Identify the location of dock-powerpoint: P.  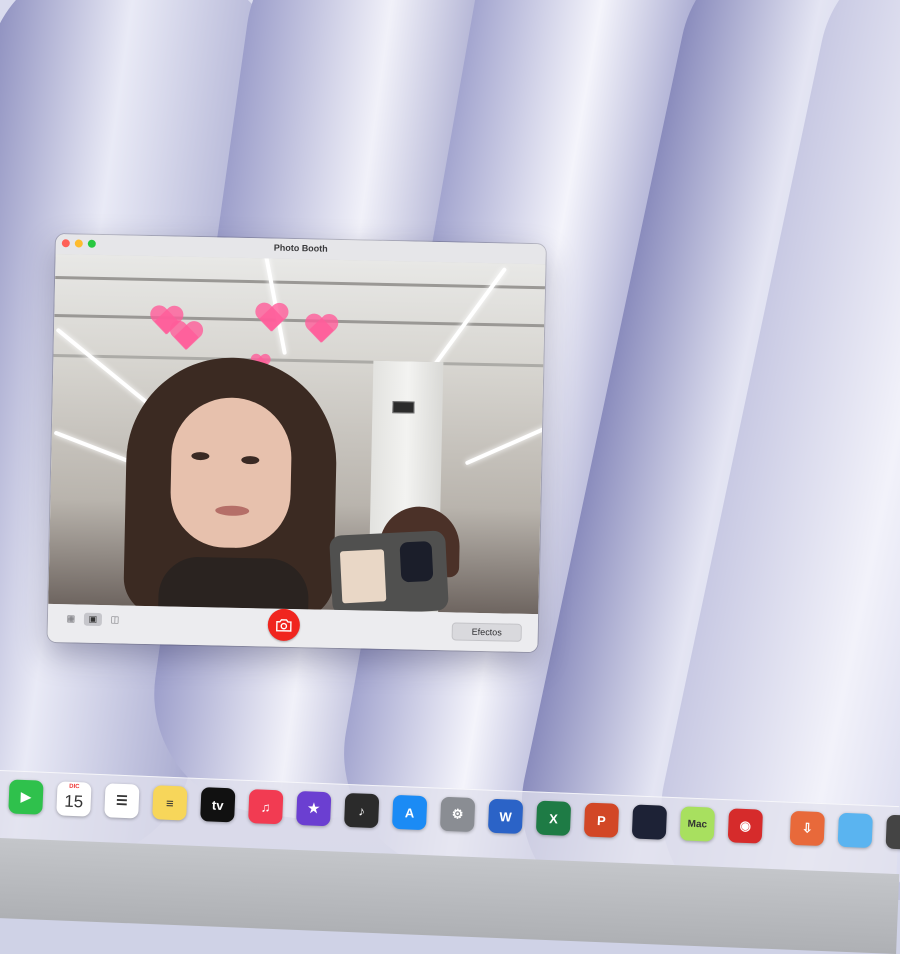
(601, 820).